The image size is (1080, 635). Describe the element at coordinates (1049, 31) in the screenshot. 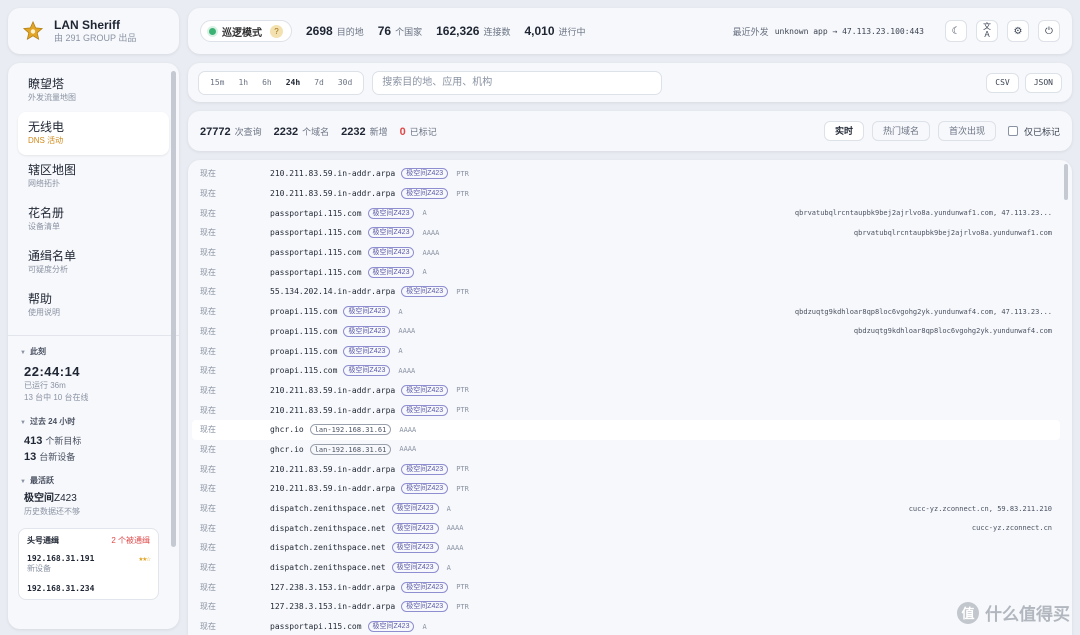

I see `power-button: ⏻` at that location.